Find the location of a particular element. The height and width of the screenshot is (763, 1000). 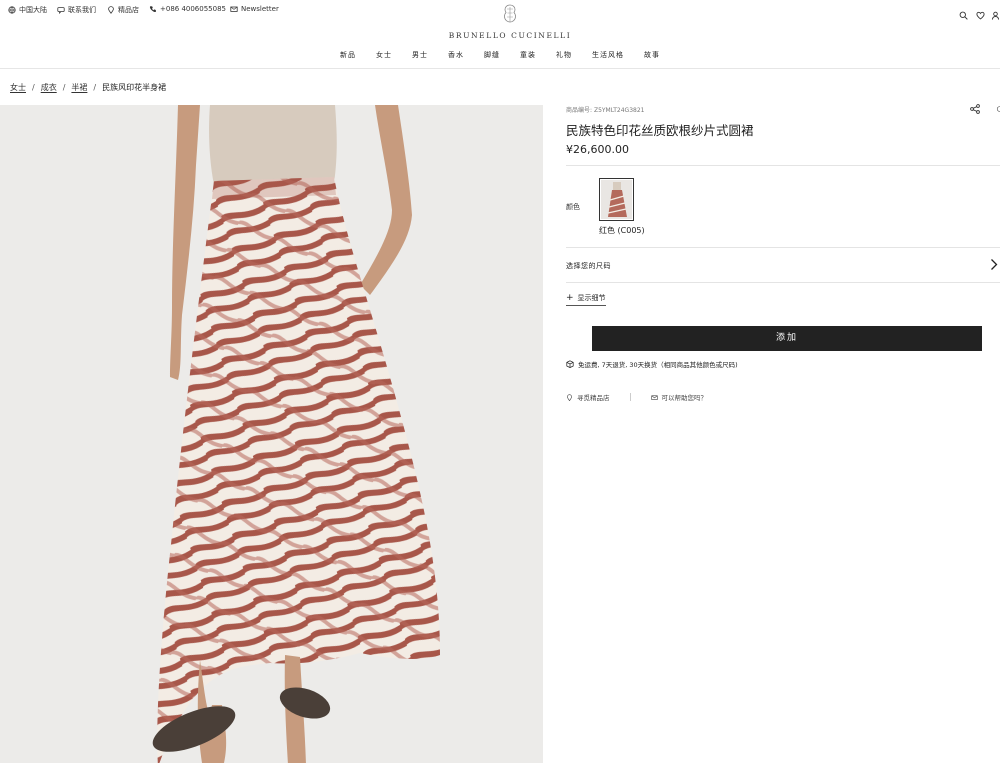

product-price: ¥26,600.00 is located at coordinates (597, 149).